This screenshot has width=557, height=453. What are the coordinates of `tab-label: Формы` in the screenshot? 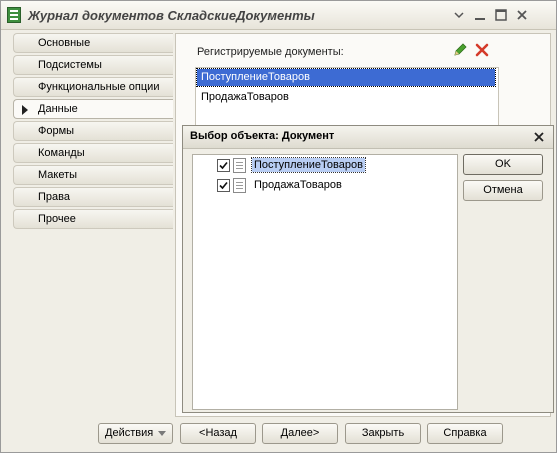 It's located at (56, 131).